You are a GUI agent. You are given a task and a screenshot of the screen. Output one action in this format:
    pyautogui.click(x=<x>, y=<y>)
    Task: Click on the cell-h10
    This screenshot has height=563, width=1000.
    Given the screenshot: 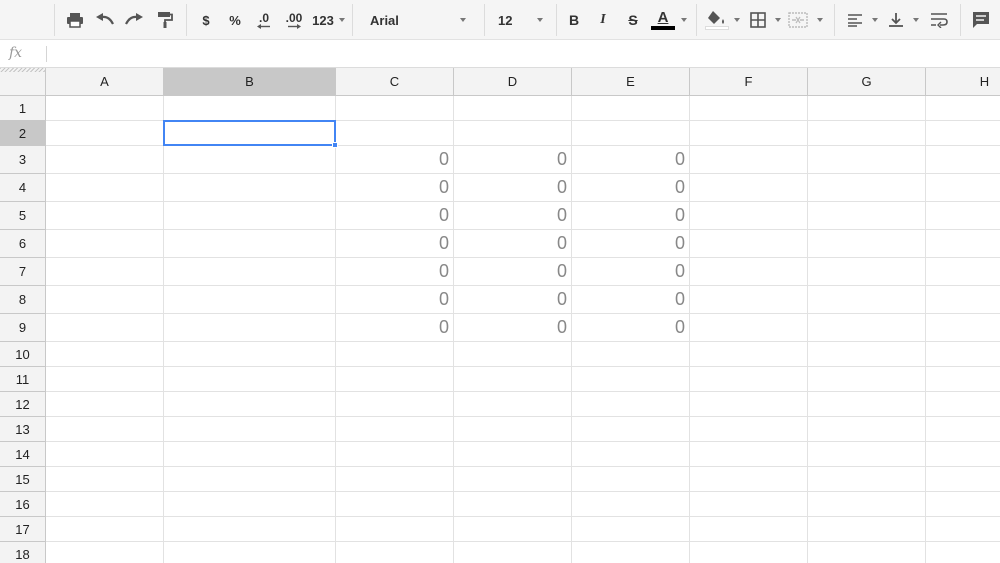 What is the action you would take?
    pyautogui.click(x=963, y=354)
    